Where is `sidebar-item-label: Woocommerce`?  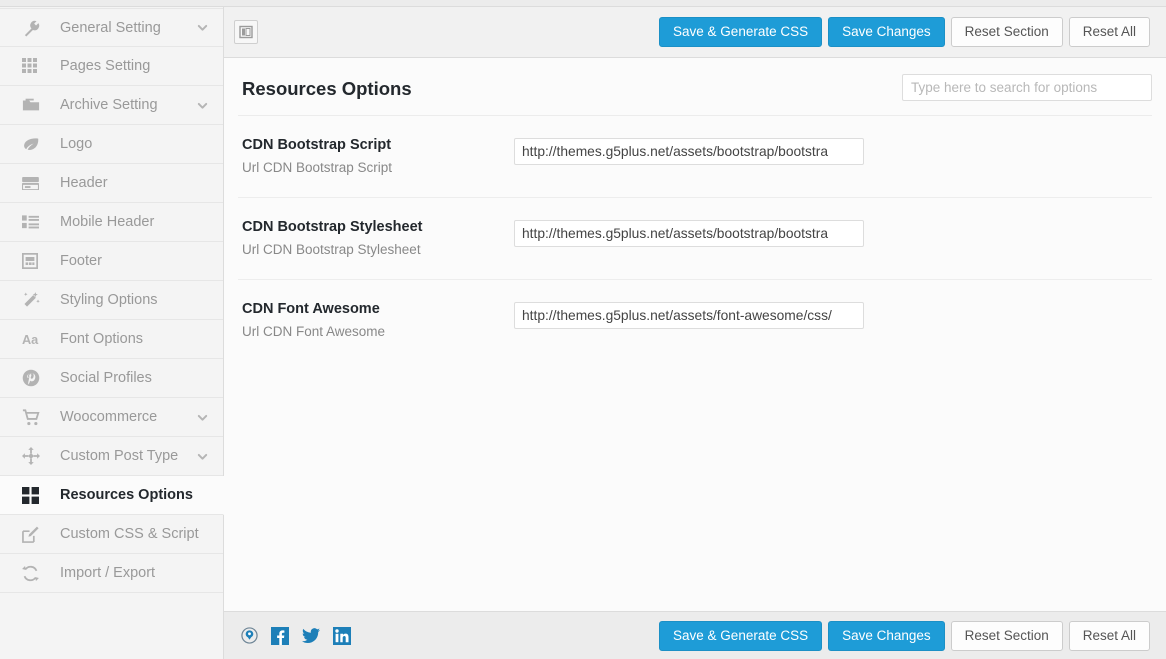
sidebar-item-label: Woocommerce is located at coordinates (109, 417).